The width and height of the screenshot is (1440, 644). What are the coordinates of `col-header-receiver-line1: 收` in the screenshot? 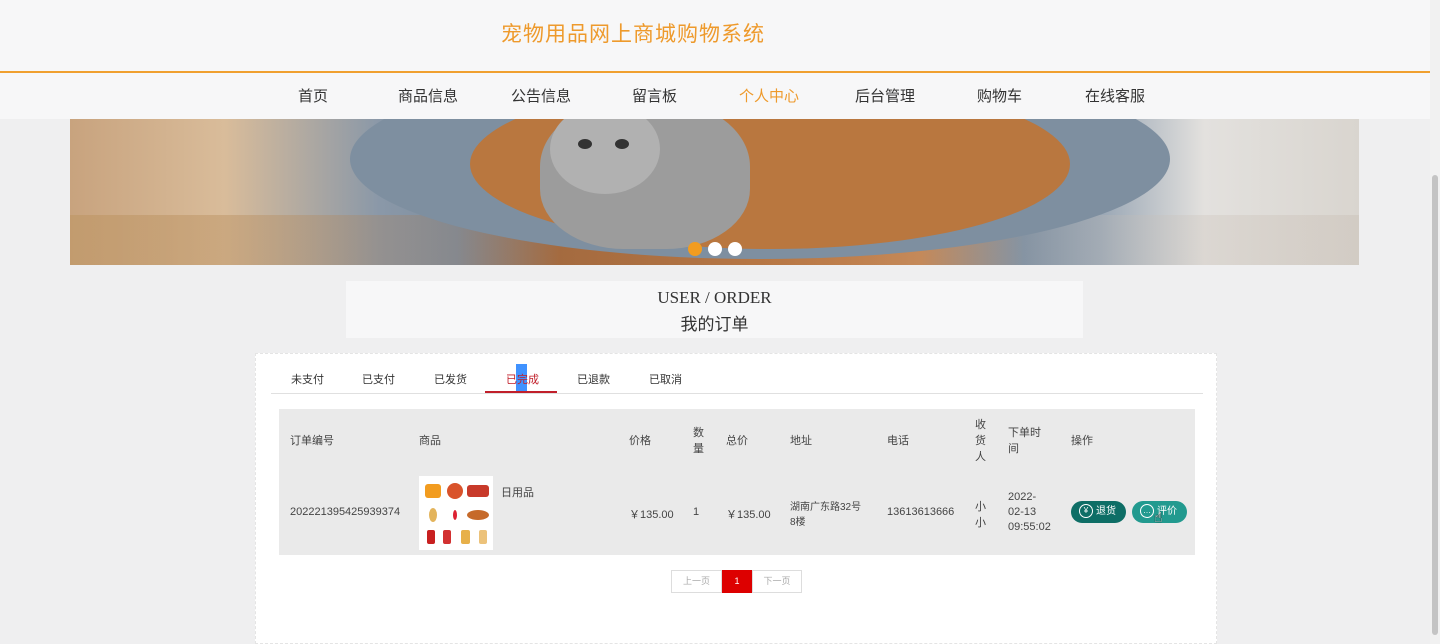 It's located at (980, 425).